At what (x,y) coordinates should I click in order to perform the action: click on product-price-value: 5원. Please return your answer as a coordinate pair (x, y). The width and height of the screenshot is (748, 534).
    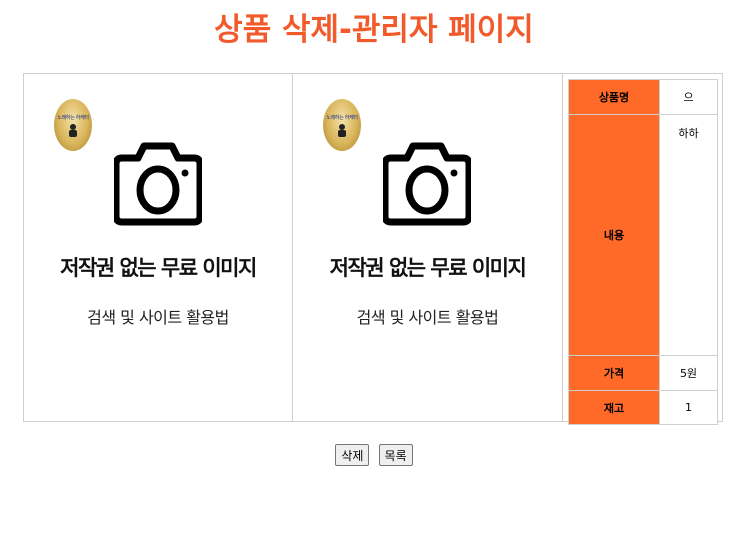
    Looking at the image, I should click on (688, 373).